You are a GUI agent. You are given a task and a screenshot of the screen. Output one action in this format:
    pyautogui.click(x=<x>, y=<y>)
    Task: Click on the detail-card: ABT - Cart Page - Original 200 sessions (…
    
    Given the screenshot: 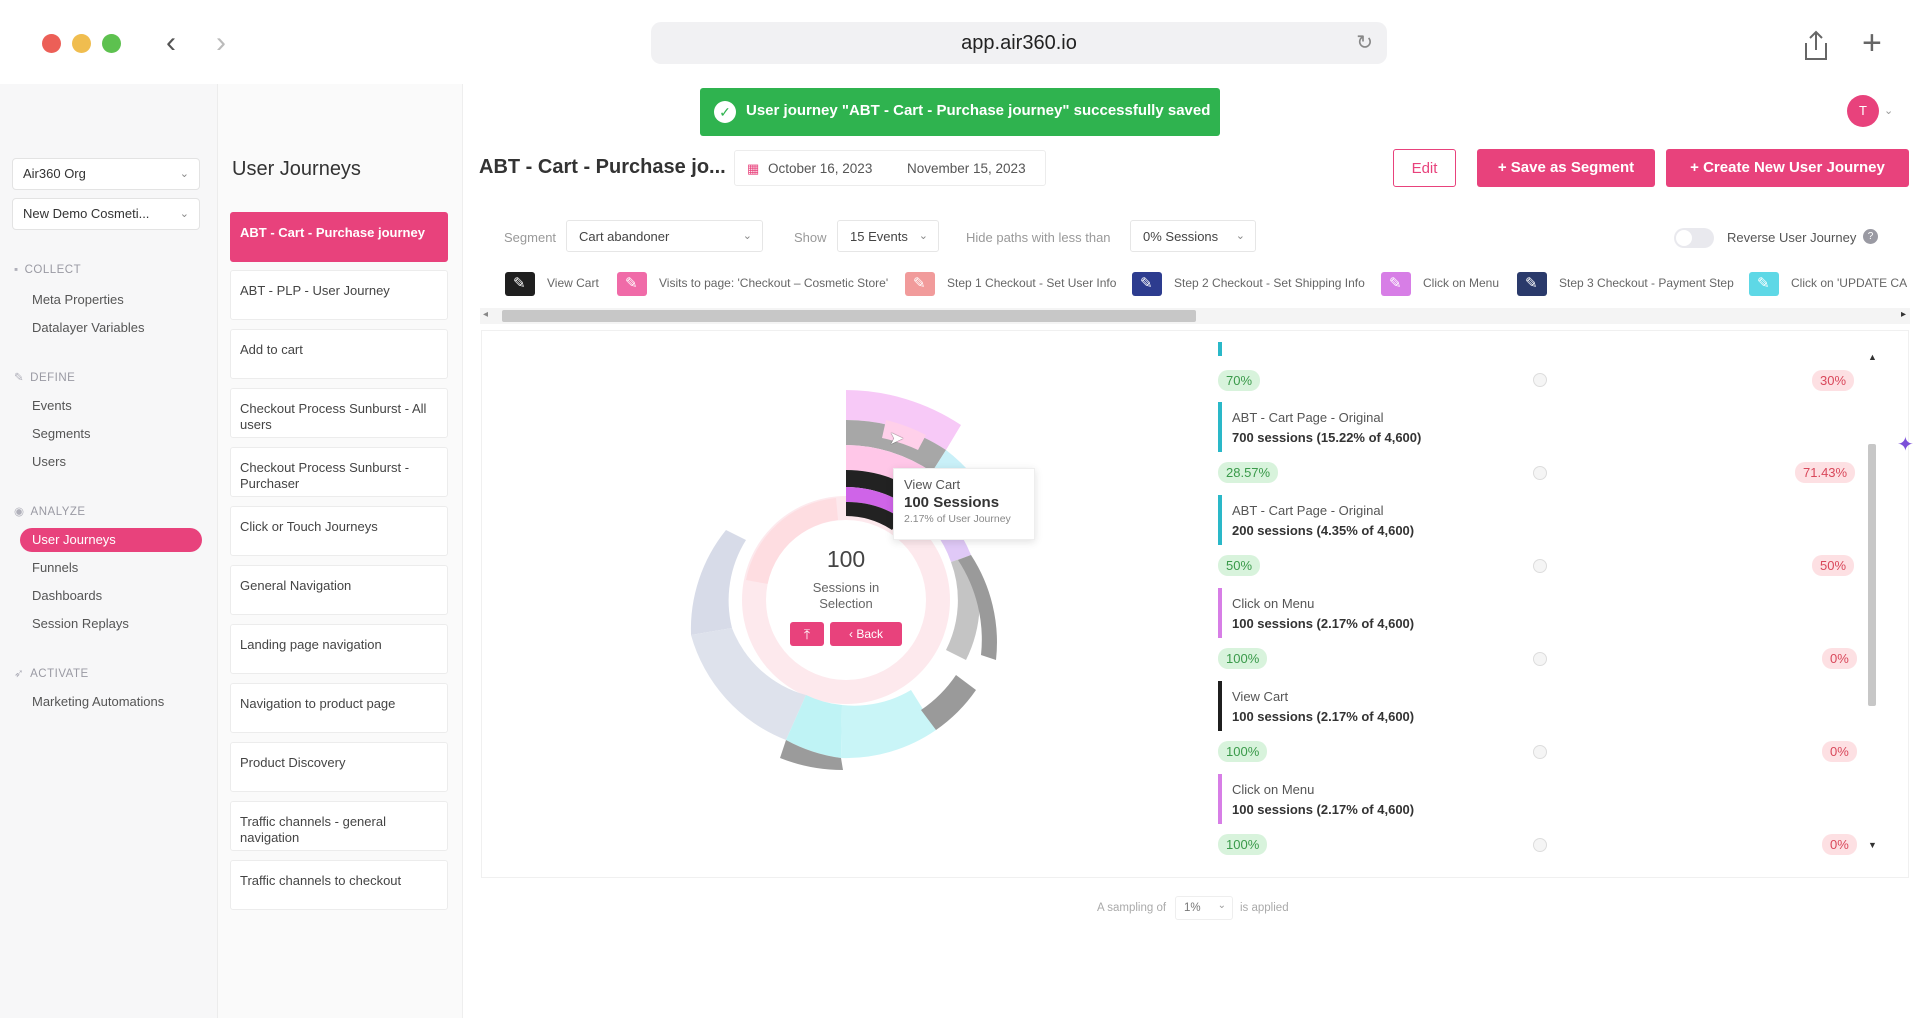 What is the action you would take?
    pyautogui.click(x=1538, y=520)
    